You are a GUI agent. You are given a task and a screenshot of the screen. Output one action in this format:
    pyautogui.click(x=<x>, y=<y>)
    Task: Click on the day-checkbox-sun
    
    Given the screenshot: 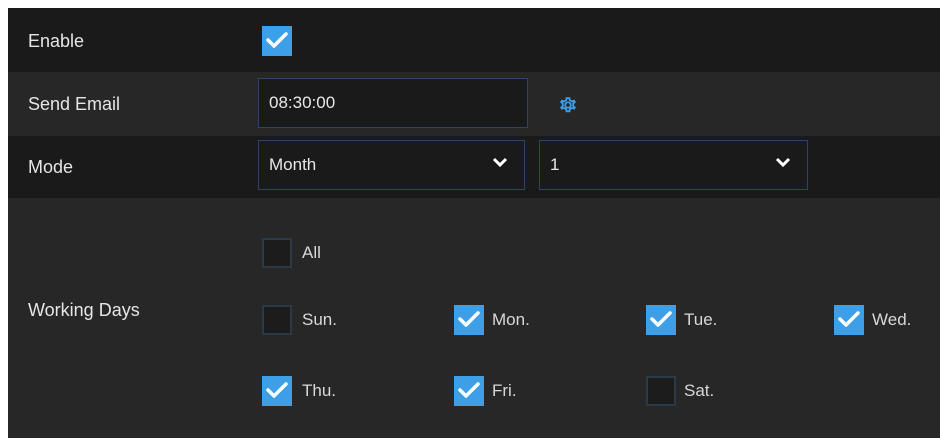 What is the action you would take?
    pyautogui.click(x=277, y=320)
    